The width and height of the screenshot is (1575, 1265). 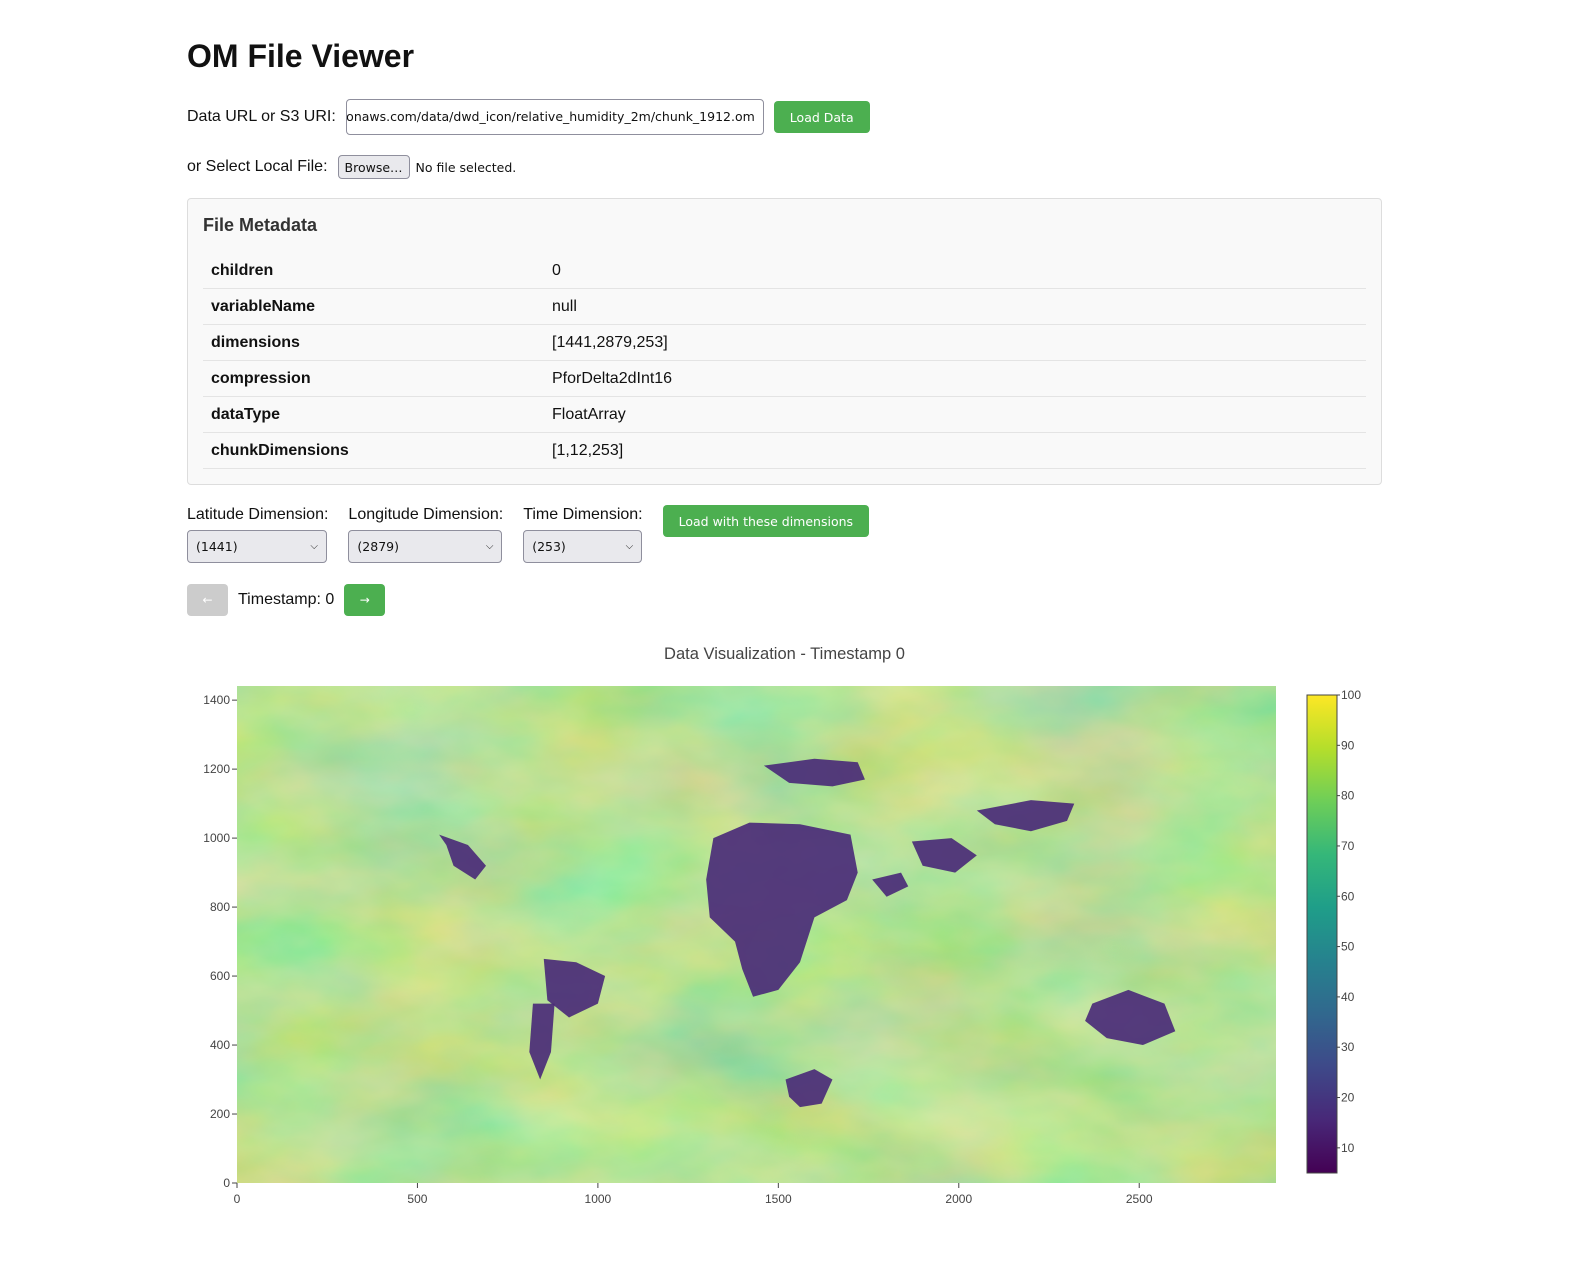 What do you see at coordinates (1348, 846) in the screenshot?
I see `colorbar-tick-label: 70` at bounding box center [1348, 846].